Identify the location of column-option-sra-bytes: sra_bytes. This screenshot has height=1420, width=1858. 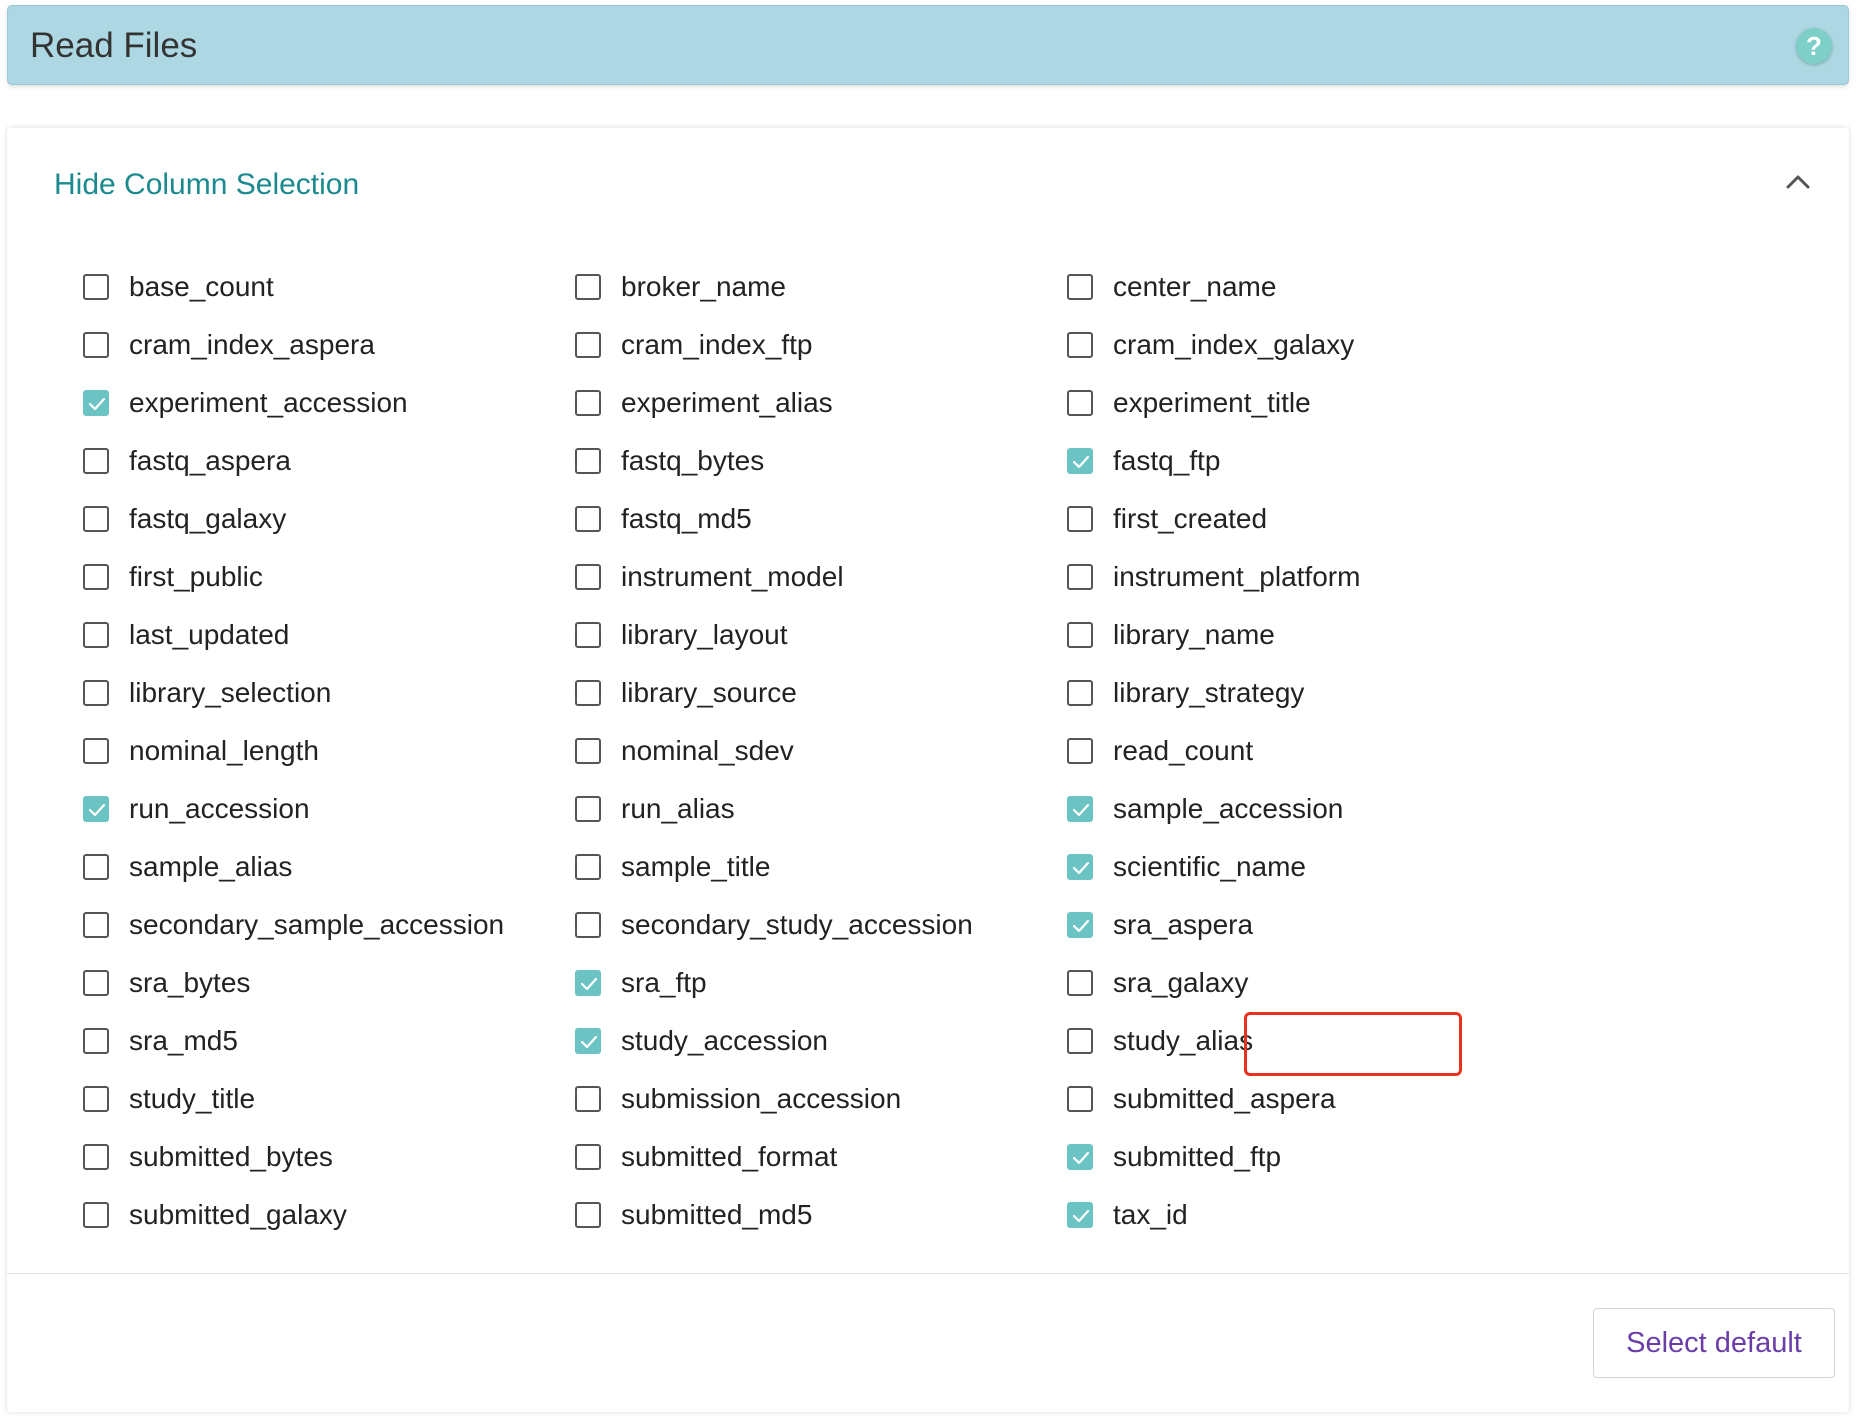
(363, 983).